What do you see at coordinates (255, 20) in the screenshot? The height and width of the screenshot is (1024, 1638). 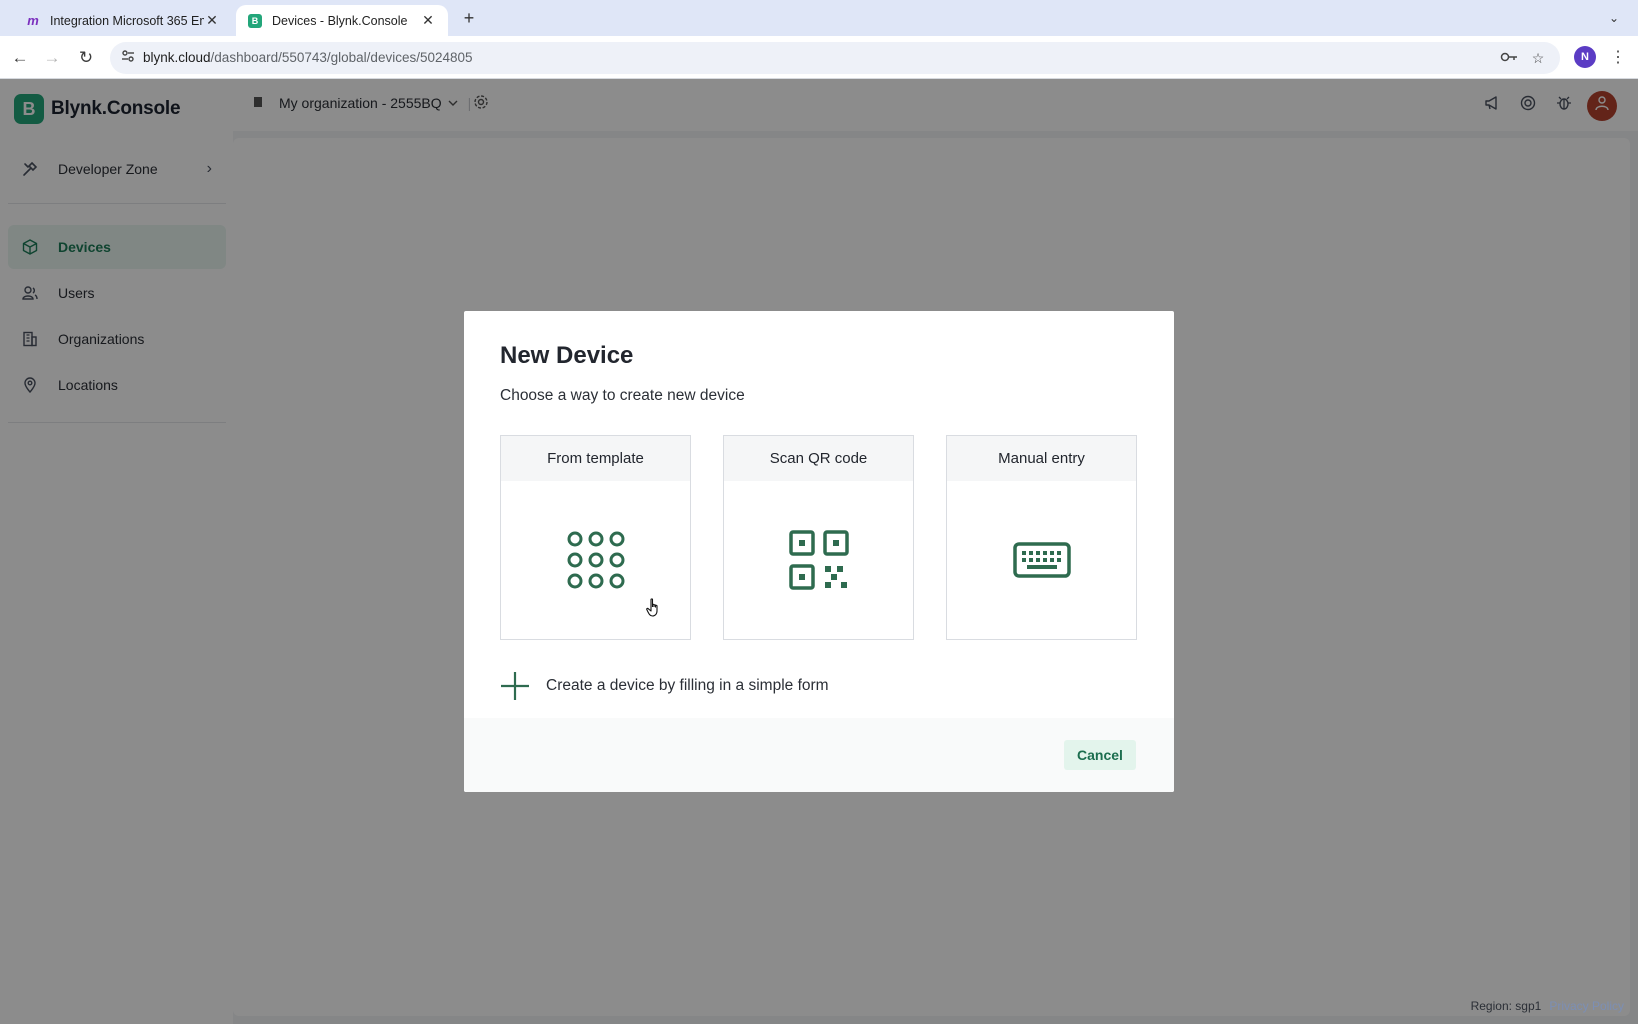 I see `blynk-favicon-icon: B` at bounding box center [255, 20].